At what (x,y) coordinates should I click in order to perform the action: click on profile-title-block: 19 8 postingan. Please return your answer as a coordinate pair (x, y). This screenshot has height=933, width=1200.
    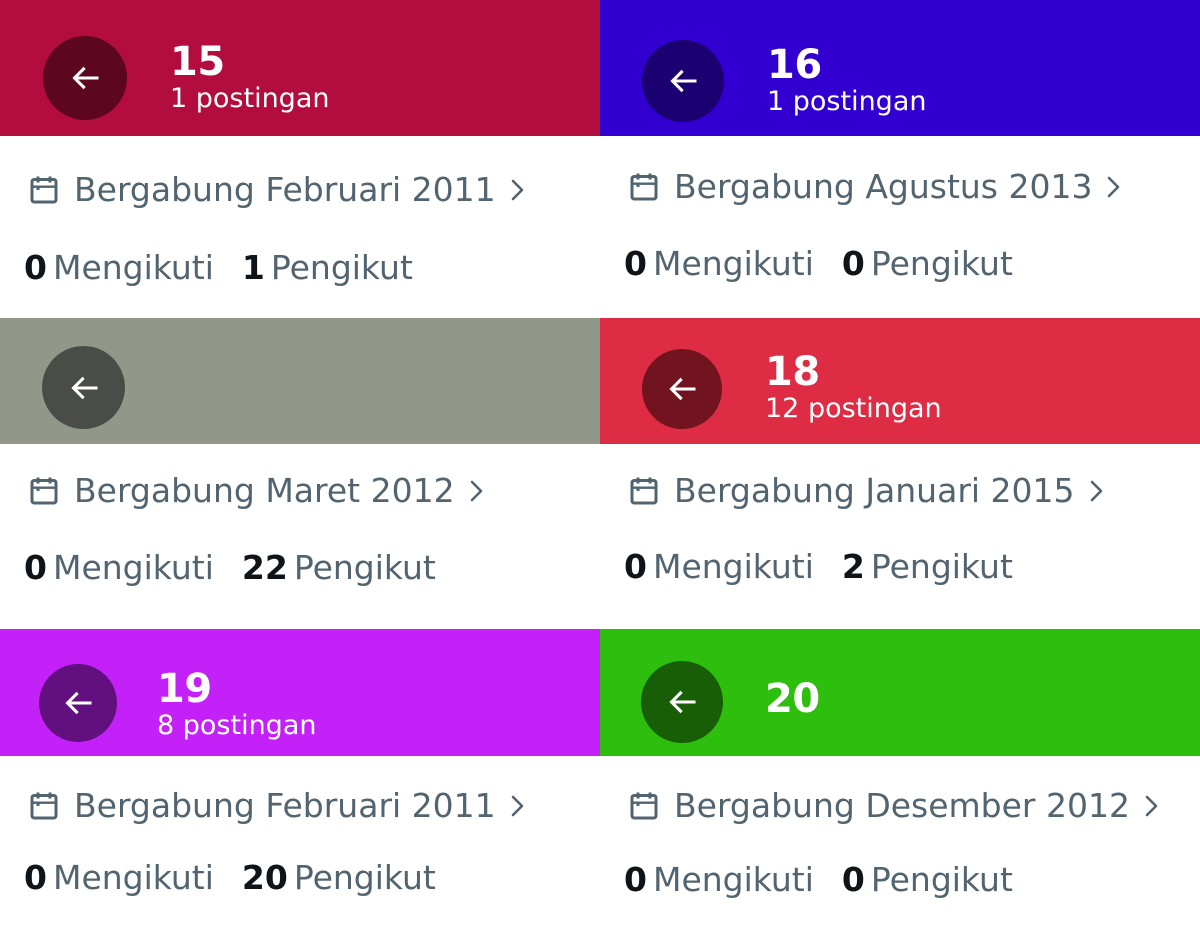
    Looking at the image, I should click on (236, 704).